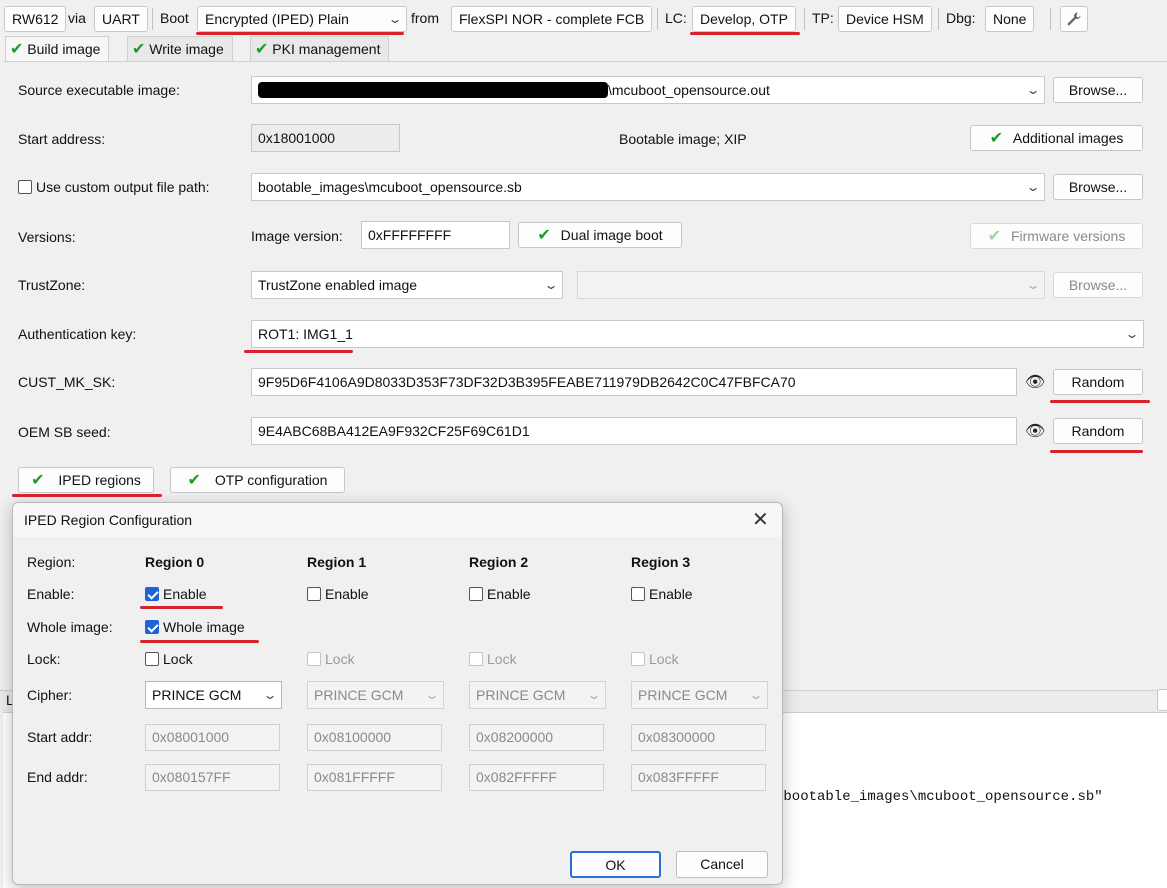  Describe the element at coordinates (51, 562) in the screenshot. I see `region-row-label: Region:` at that location.